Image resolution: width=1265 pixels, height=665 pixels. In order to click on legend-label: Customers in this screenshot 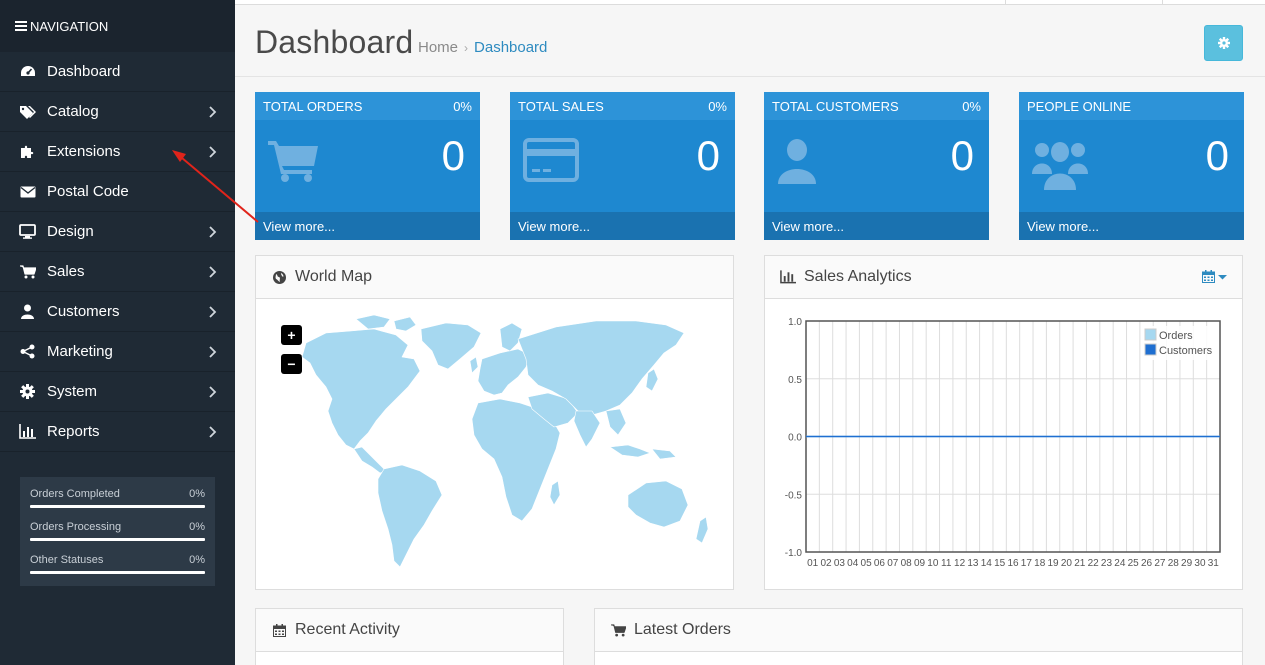, I will do `click(1186, 351)`.